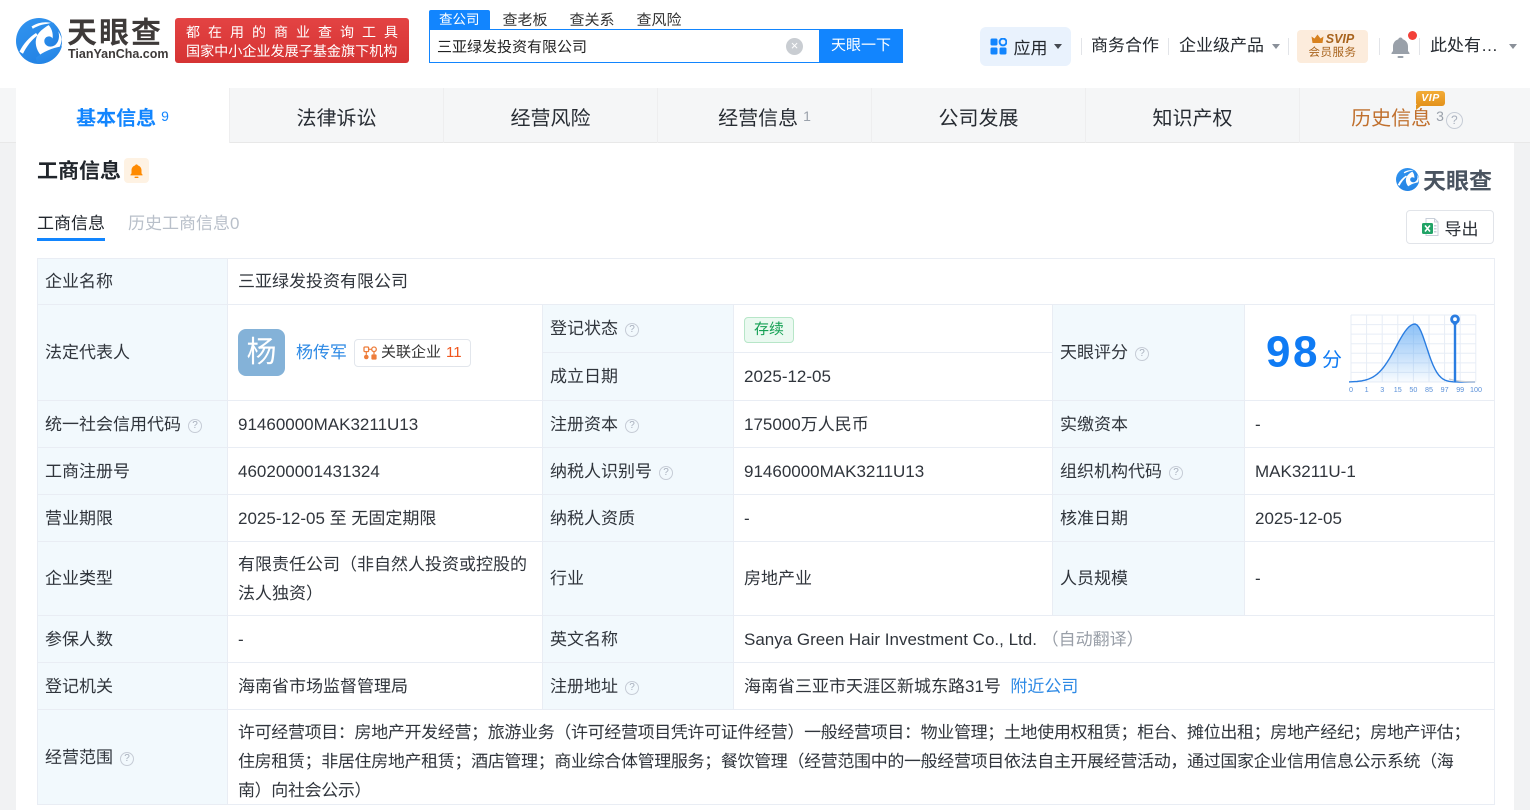 The height and width of the screenshot is (810, 1530). What do you see at coordinates (1460, 389) in the screenshot?
I see `svg-text: 99` at bounding box center [1460, 389].